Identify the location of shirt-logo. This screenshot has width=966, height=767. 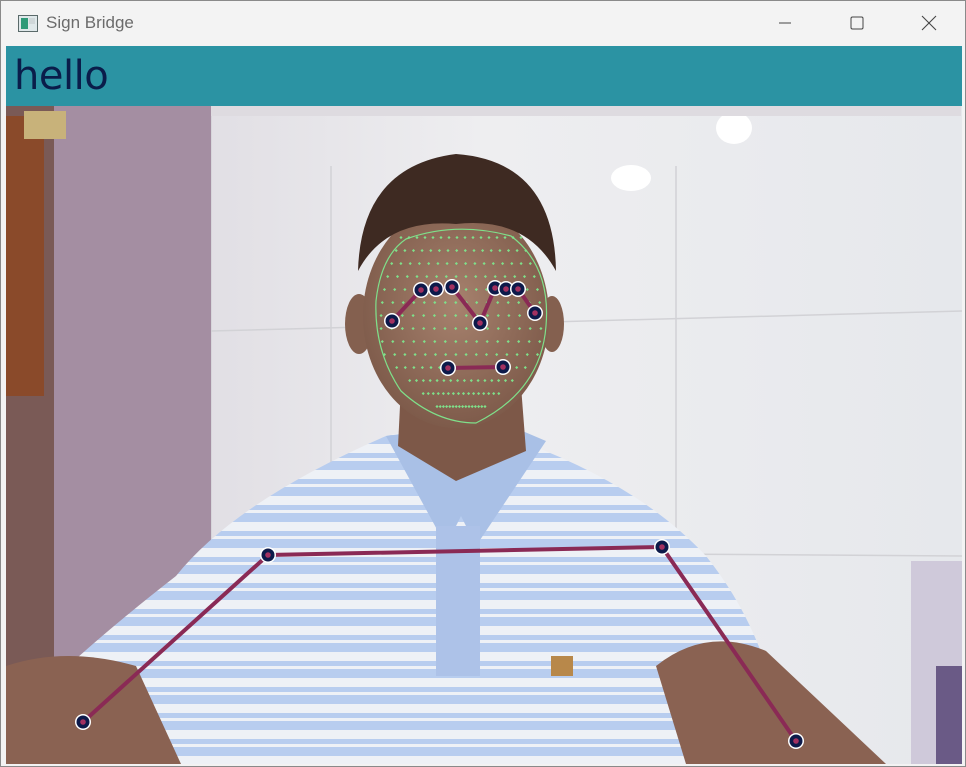
(562, 666).